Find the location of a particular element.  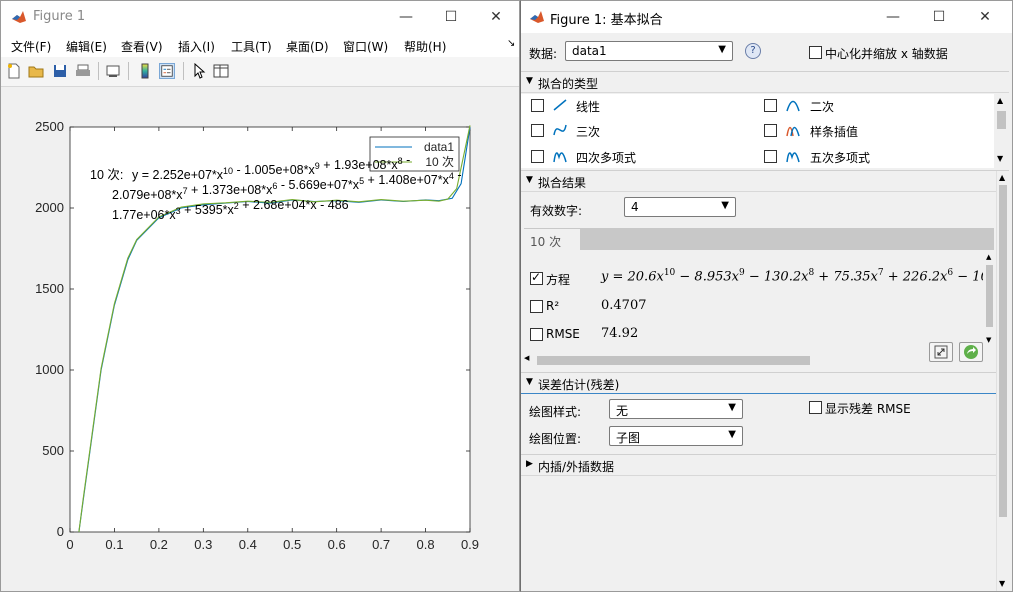

colorbar-icon is located at coordinates (145, 71).